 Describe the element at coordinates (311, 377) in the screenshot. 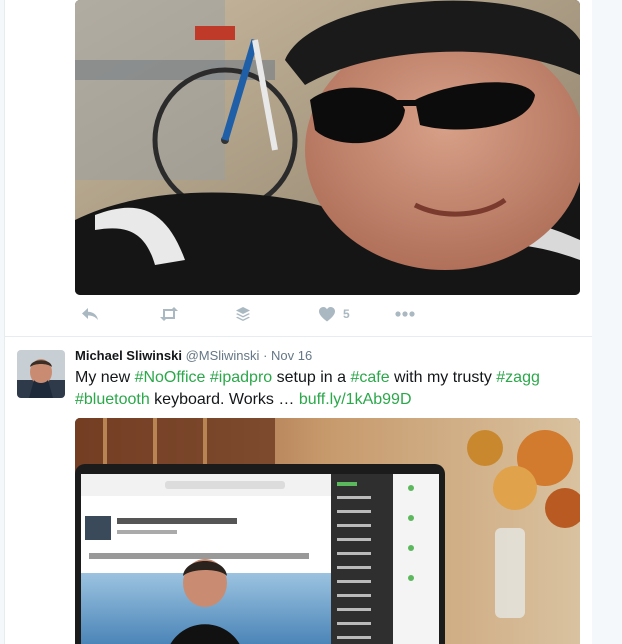

I see `text-part: setup in a` at that location.